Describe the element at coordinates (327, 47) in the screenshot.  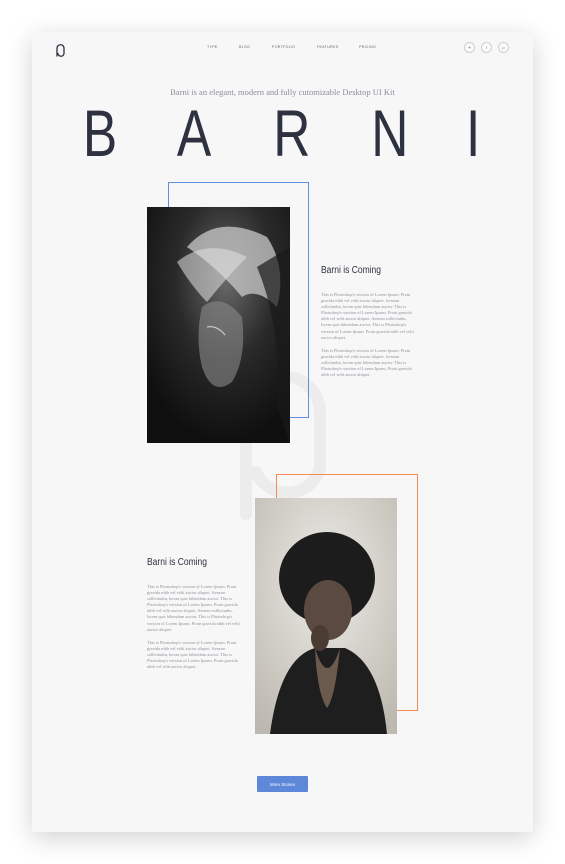
I see `nav-item-features: Features` at that location.